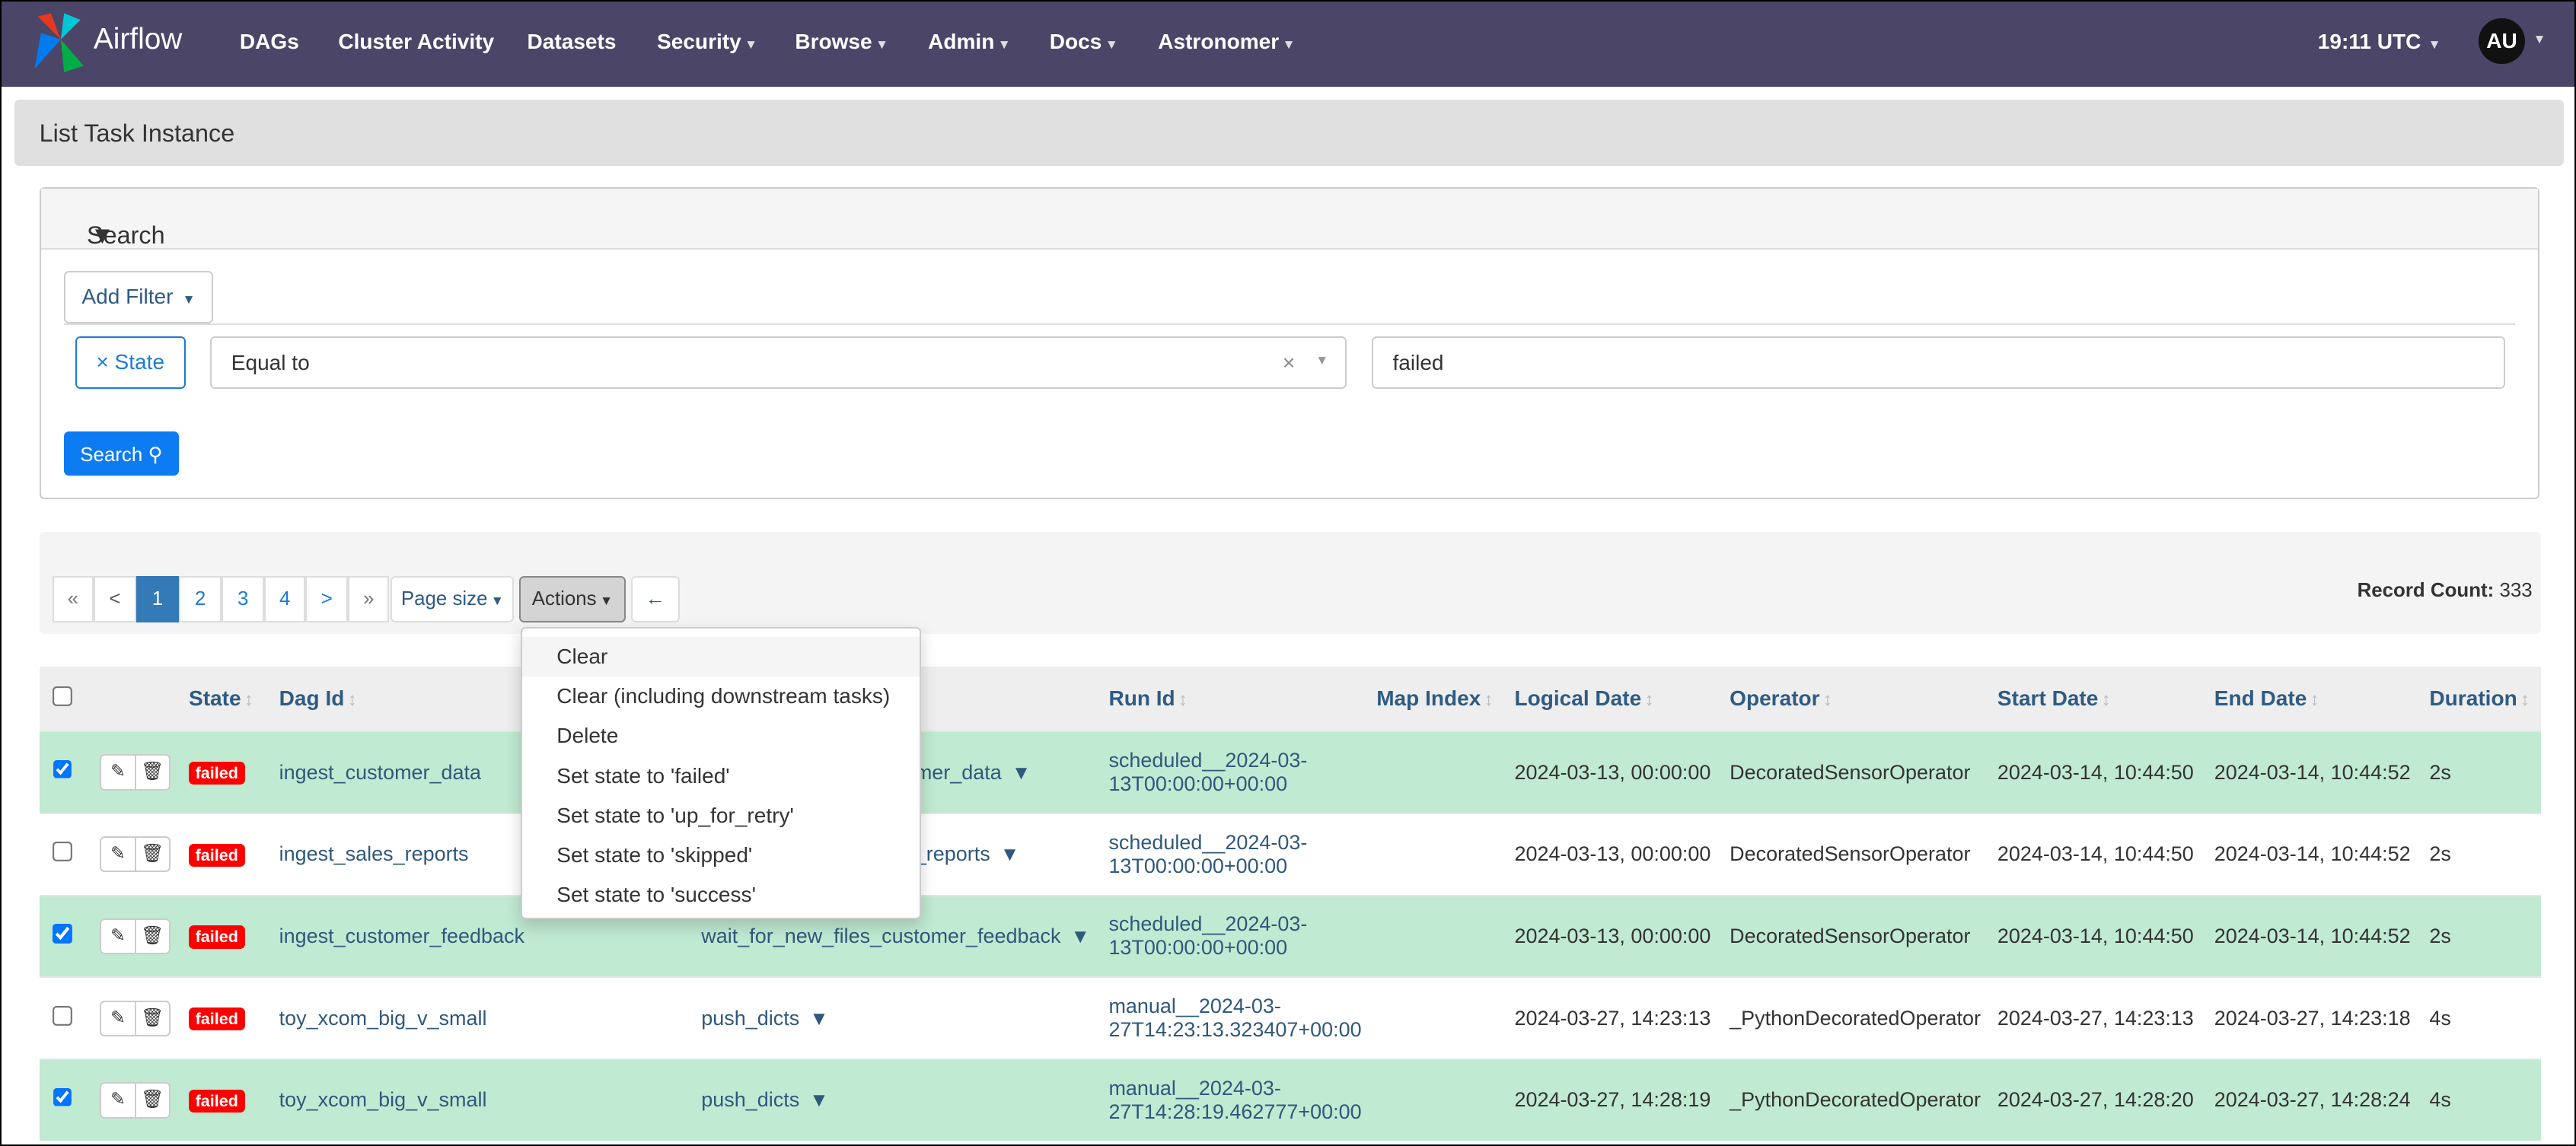 This screenshot has height=1146, width=2576. I want to click on search-panel-header: Search ▼, so click(1289, 219).